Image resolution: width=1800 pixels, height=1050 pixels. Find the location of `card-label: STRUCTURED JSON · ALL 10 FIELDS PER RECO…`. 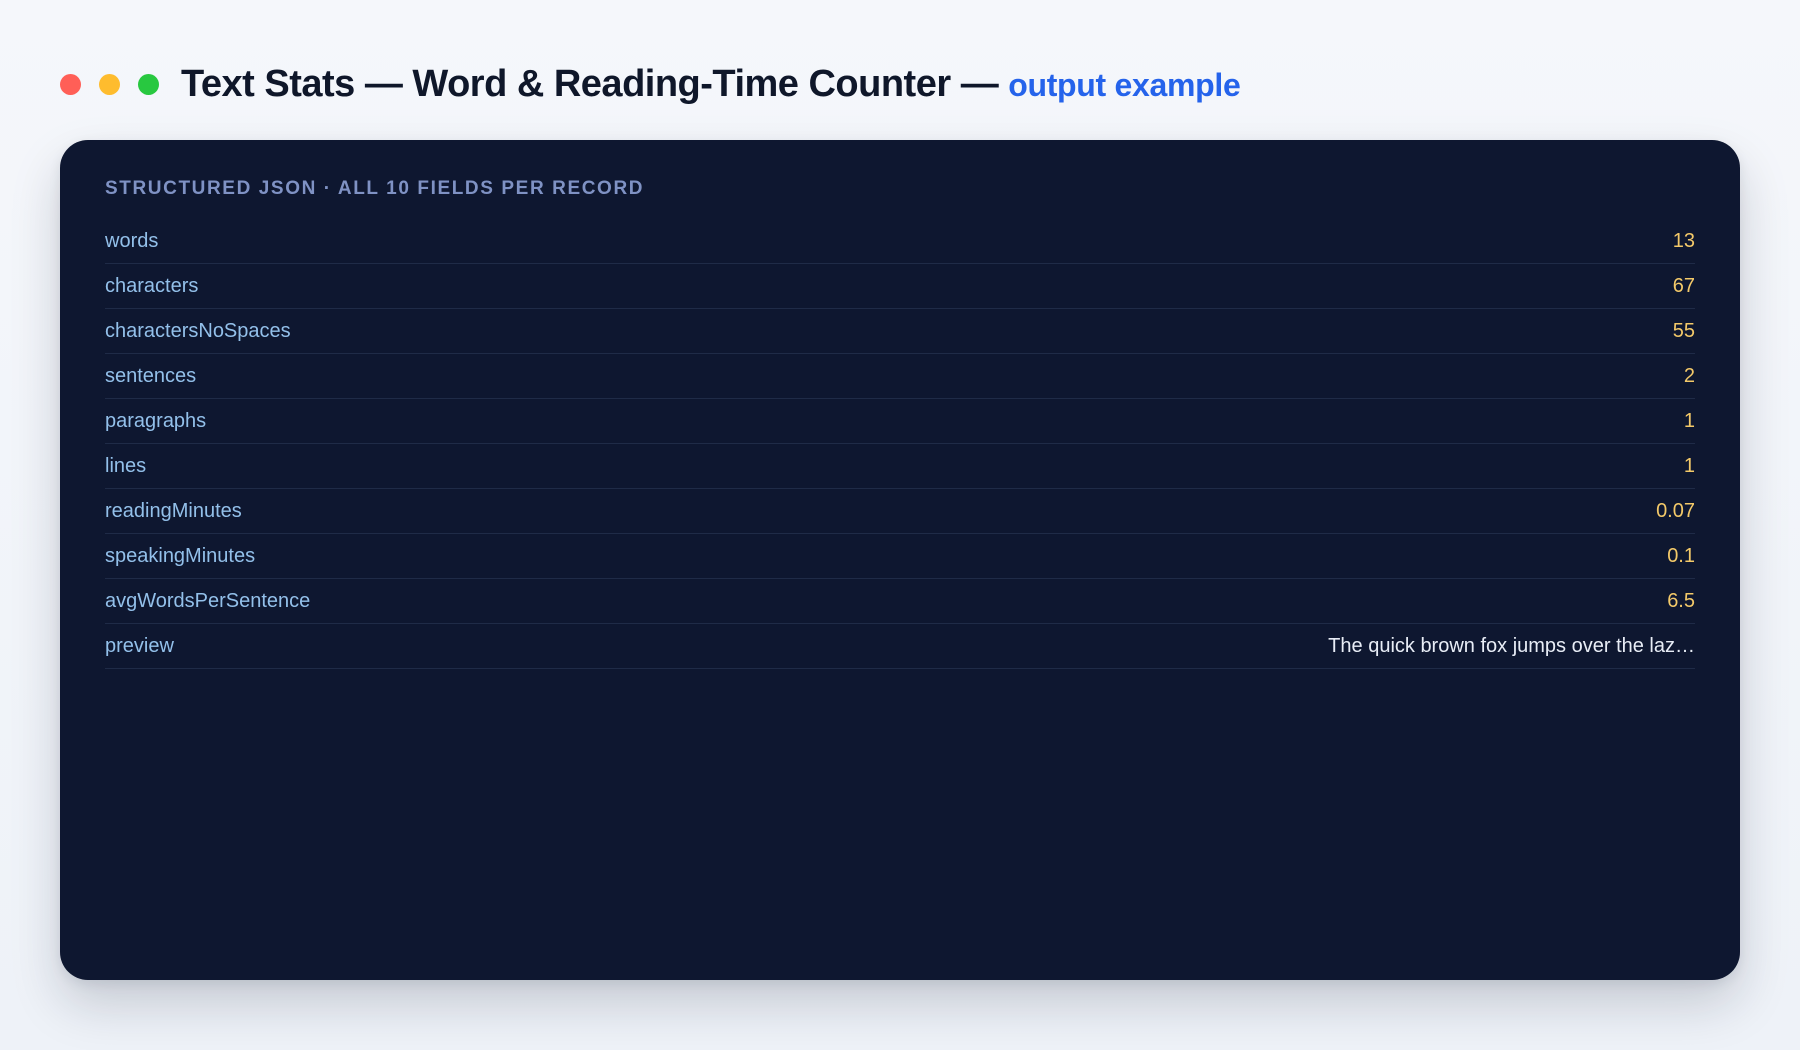

card-label: STRUCTURED JSON · ALL 10 FIELDS PER RECO… is located at coordinates (375, 188).